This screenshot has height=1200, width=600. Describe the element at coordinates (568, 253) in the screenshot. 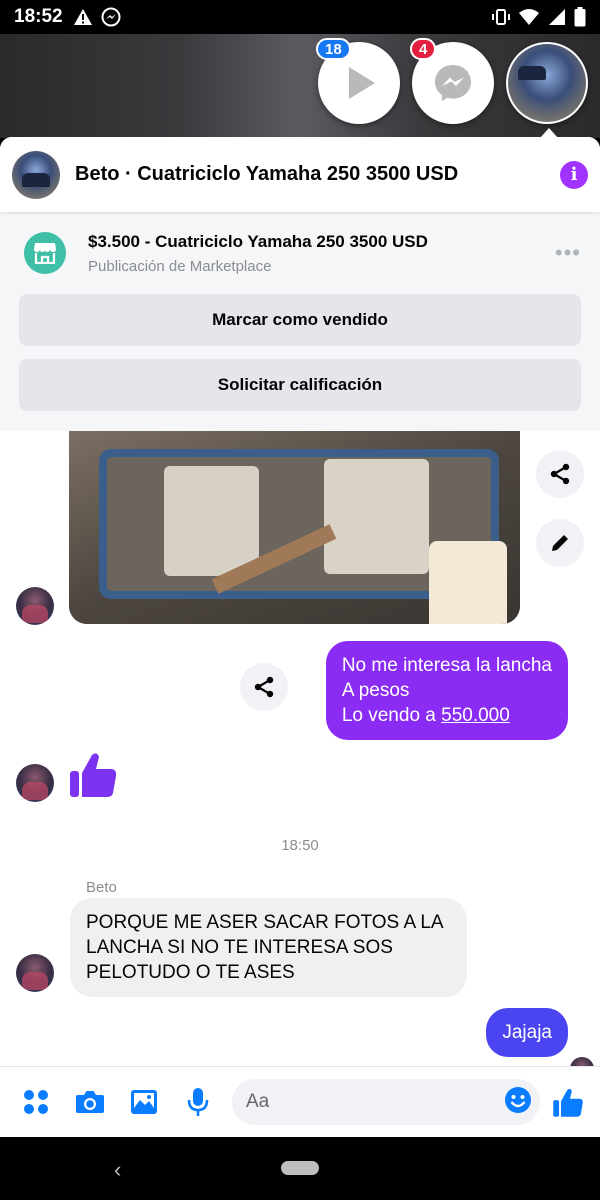

I see `more-options-icon: •••` at that location.